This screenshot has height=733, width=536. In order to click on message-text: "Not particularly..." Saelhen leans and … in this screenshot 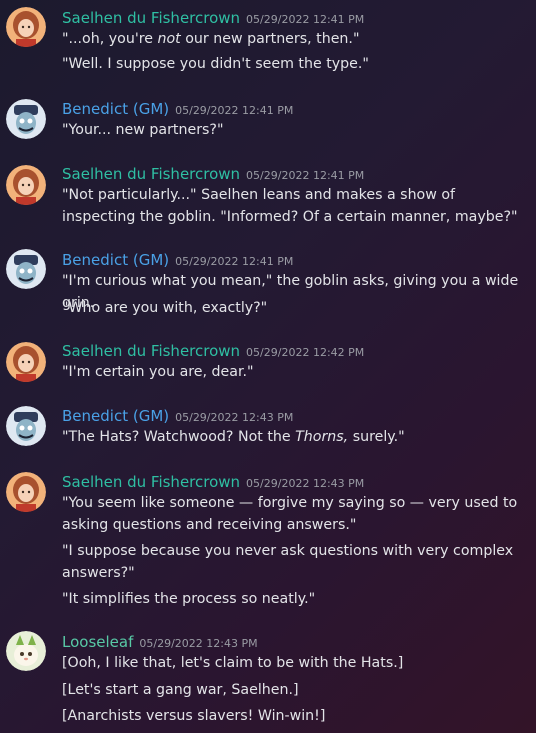, I will do `click(290, 206)`.